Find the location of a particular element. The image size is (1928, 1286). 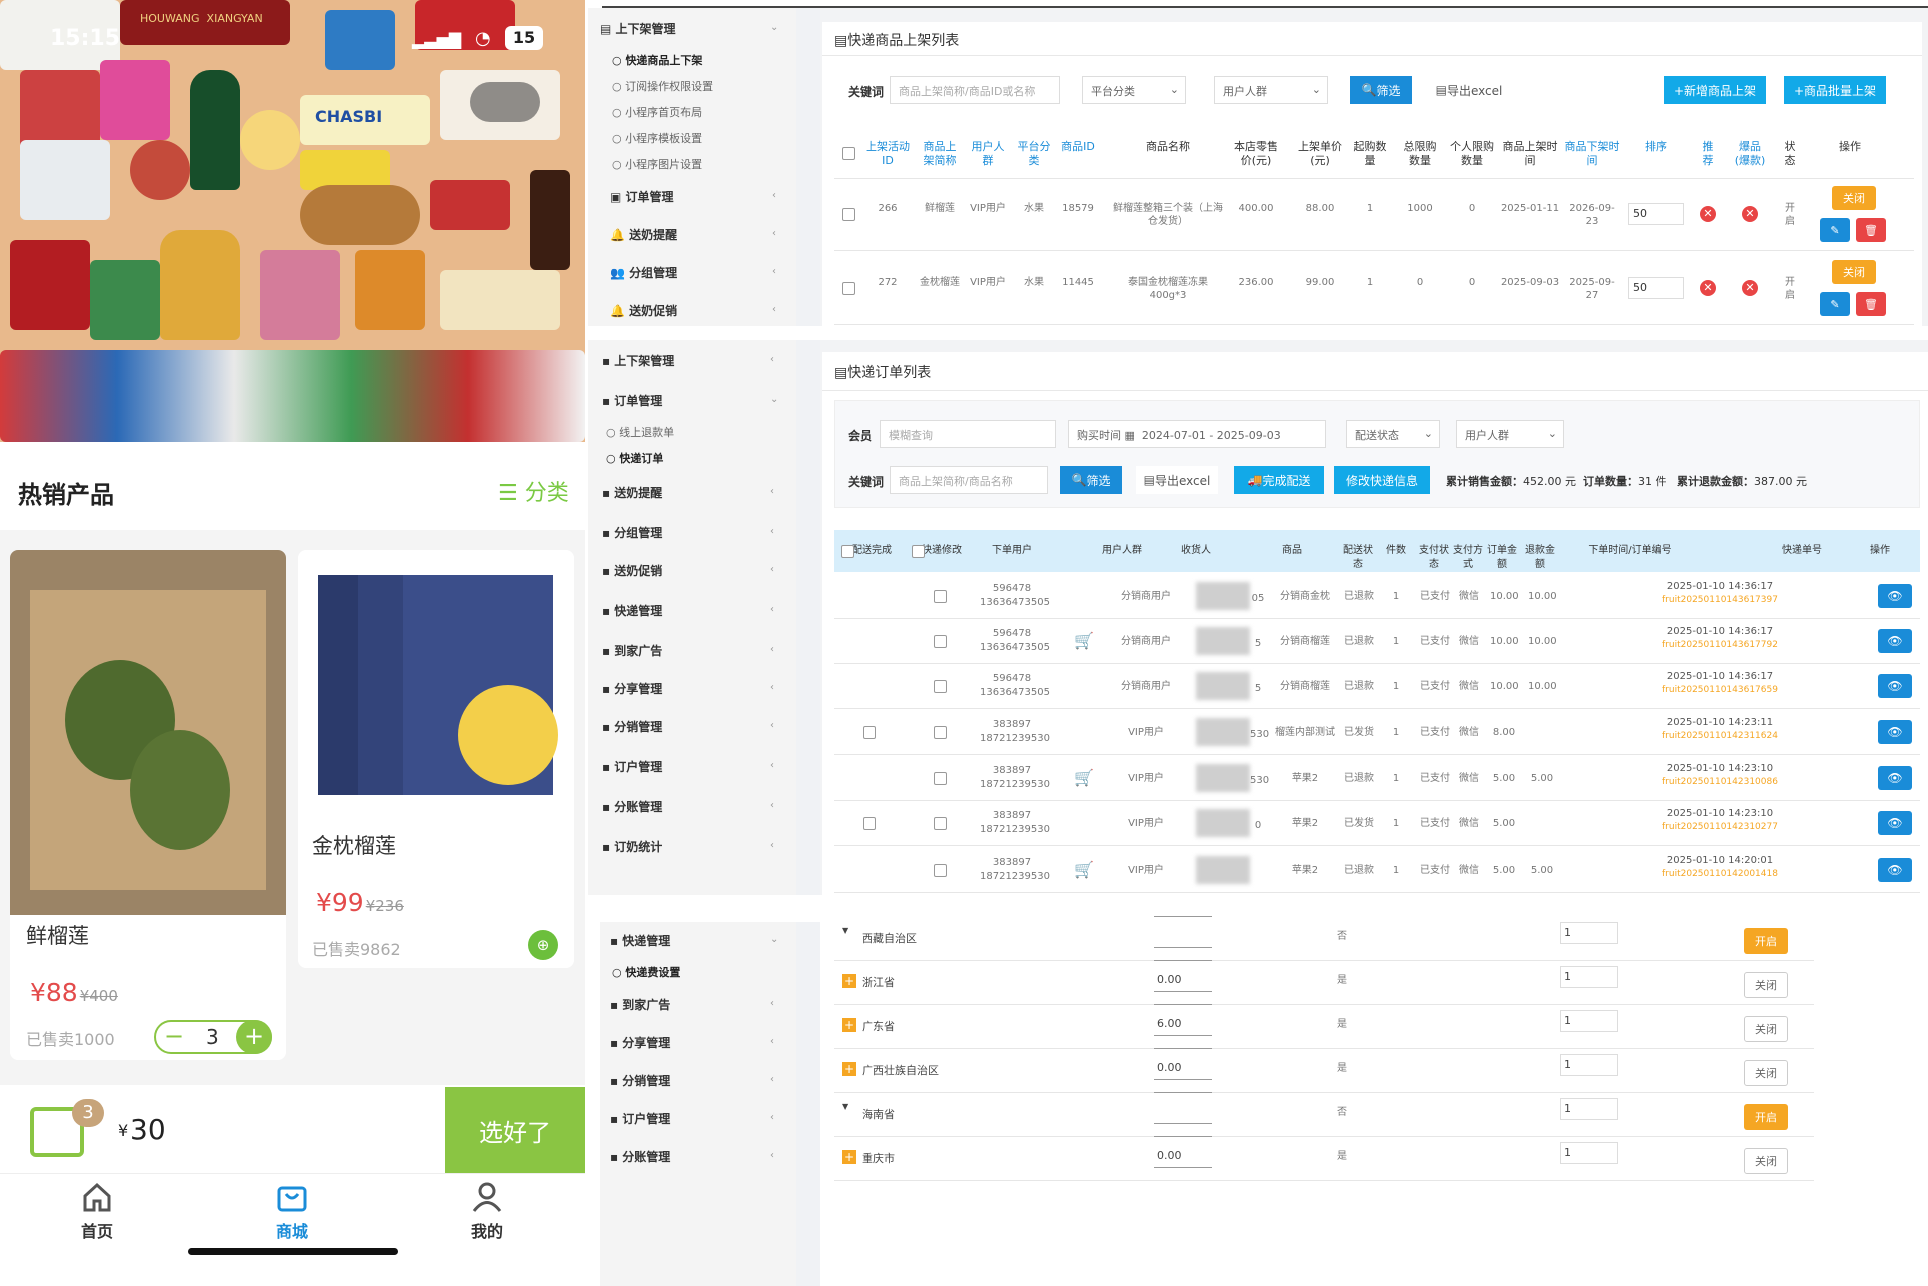

platform-select: 平台分类 ⌄ is located at coordinates (1134, 90).